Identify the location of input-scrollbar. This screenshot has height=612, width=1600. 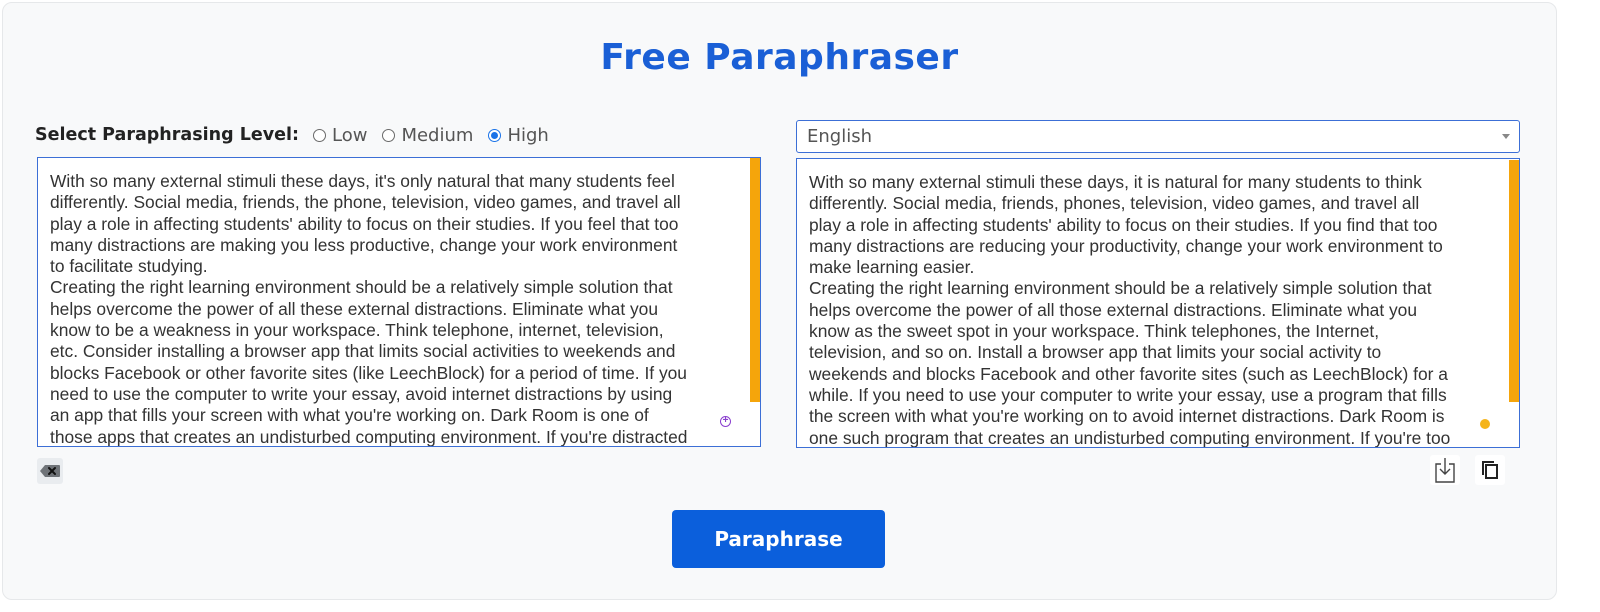
(755, 280).